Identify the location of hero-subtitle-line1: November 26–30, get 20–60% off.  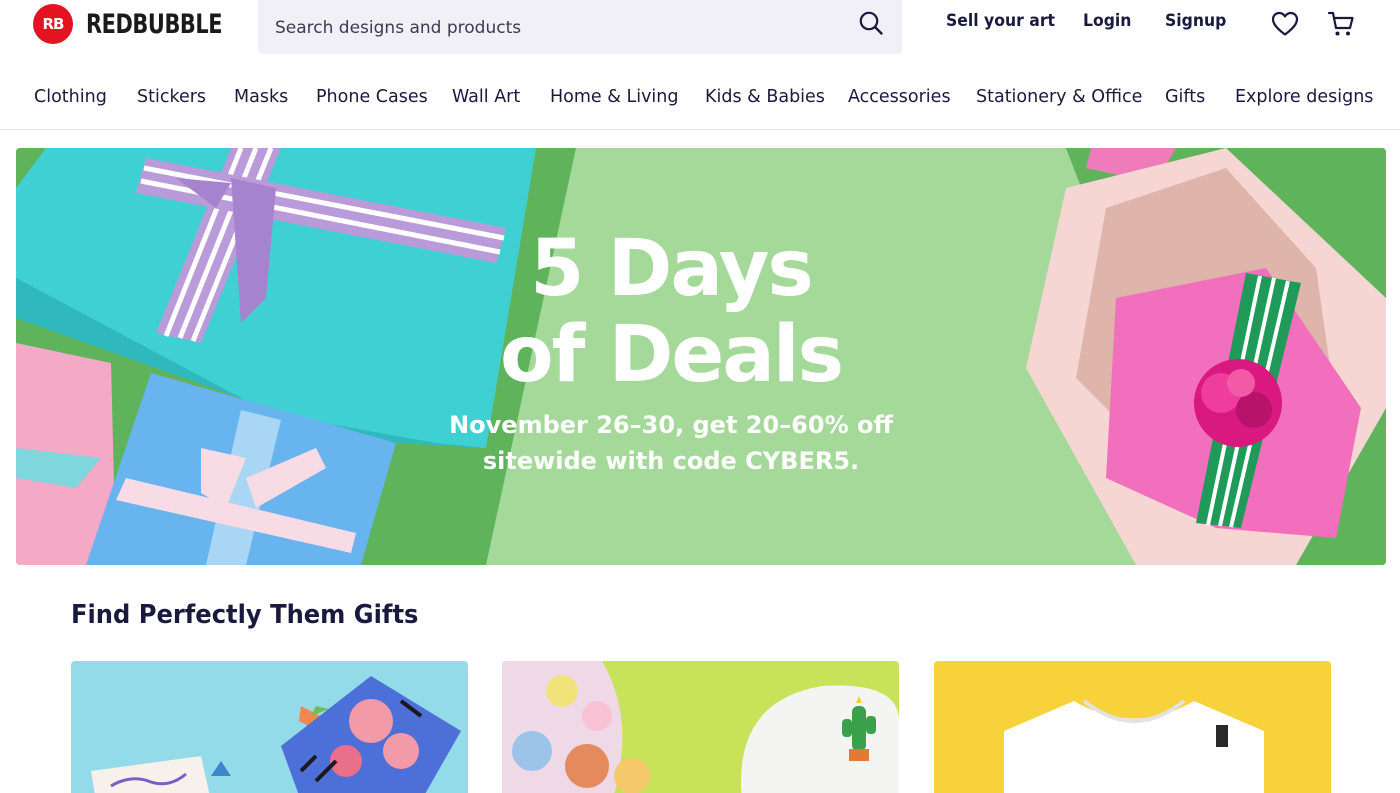
(671, 425).